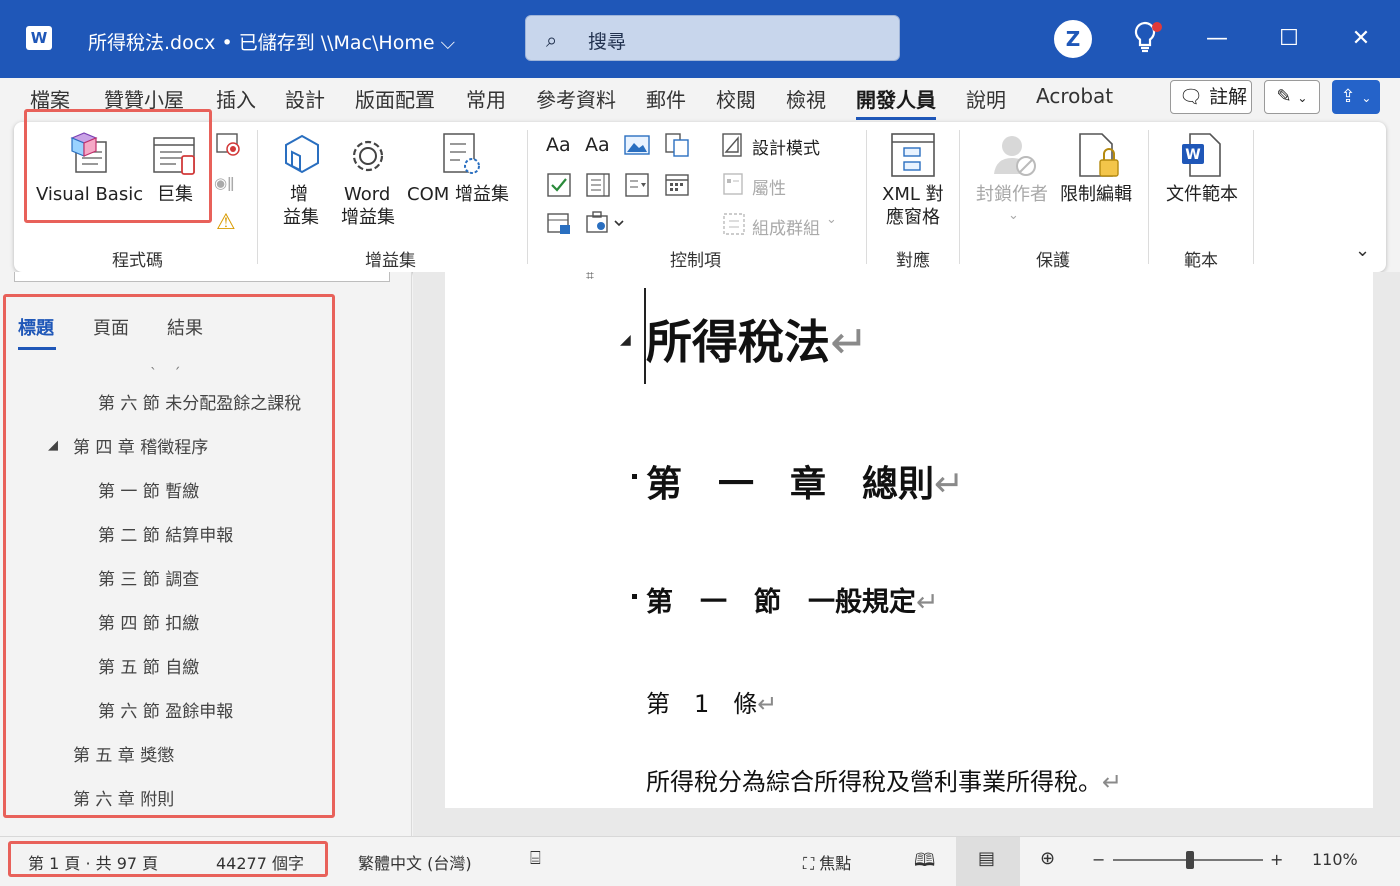  Describe the element at coordinates (415, 862) in the screenshot. I see `language-indicator: 繁體中文 (台灣)` at that location.